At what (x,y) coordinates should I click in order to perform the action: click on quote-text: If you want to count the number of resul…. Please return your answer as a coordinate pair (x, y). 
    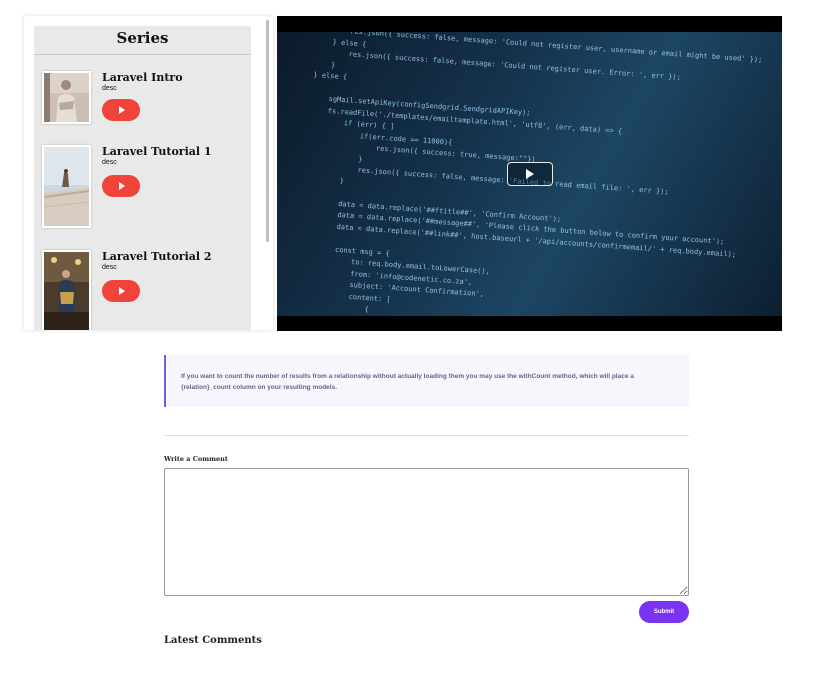
    Looking at the image, I should click on (407, 382).